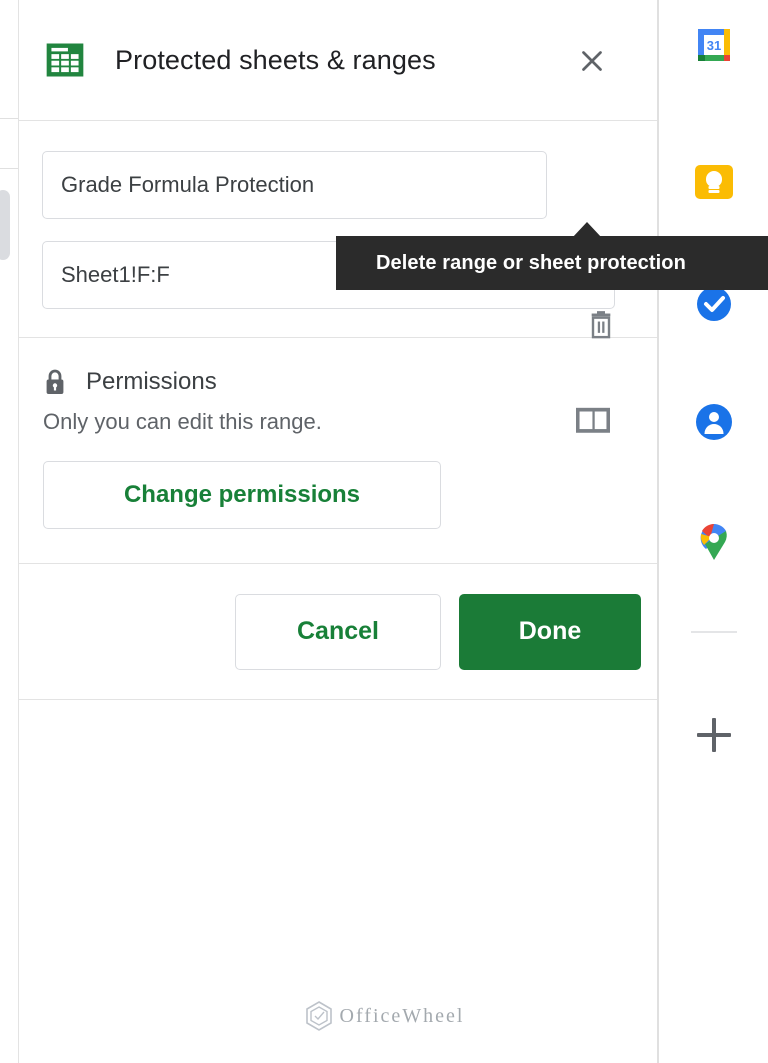 This screenshot has width=768, height=1063. I want to click on addon-google-calendar: 31, so click(713, 45).